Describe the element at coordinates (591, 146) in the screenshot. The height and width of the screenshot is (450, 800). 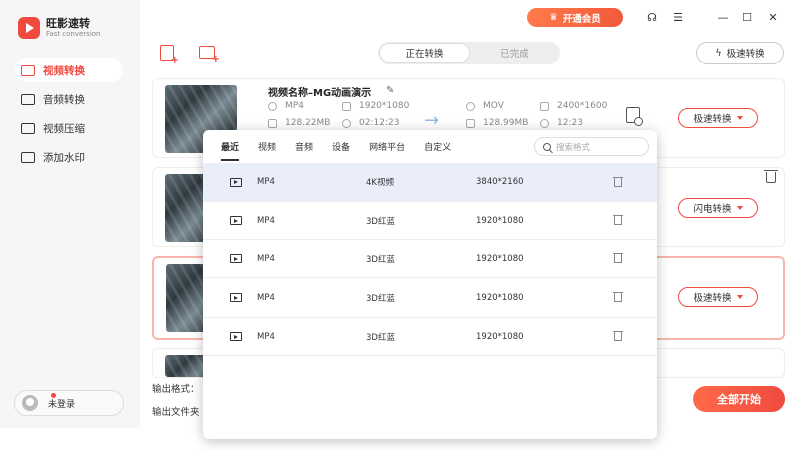
I see `format-search-input: 搜索格式` at that location.